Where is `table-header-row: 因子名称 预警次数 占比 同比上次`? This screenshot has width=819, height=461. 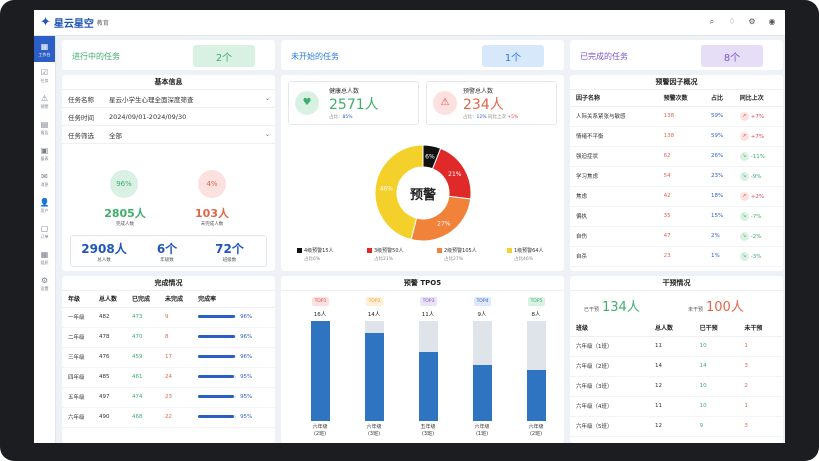 table-header-row: 因子名称 预警次数 占比 同比上次 is located at coordinates (676, 98).